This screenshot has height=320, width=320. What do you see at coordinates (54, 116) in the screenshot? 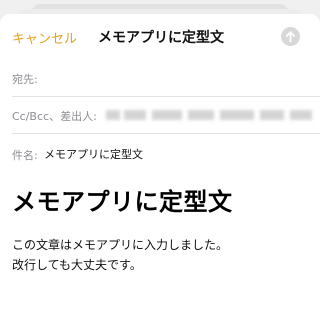
I see `cc-bcc-from-label: Cc/Bcc、差出人:` at bounding box center [54, 116].